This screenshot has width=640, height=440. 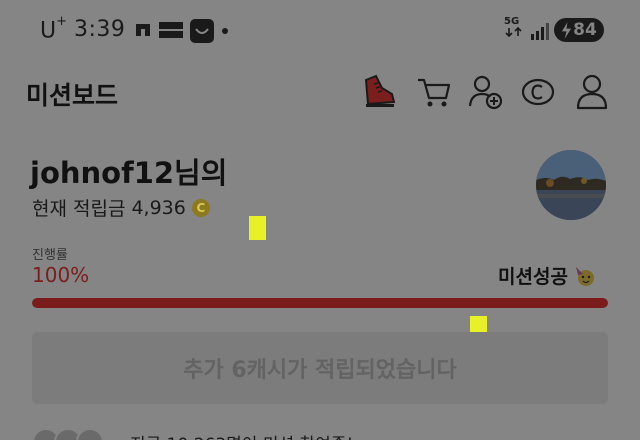 I want to click on participant-avatar, so click(x=90, y=434).